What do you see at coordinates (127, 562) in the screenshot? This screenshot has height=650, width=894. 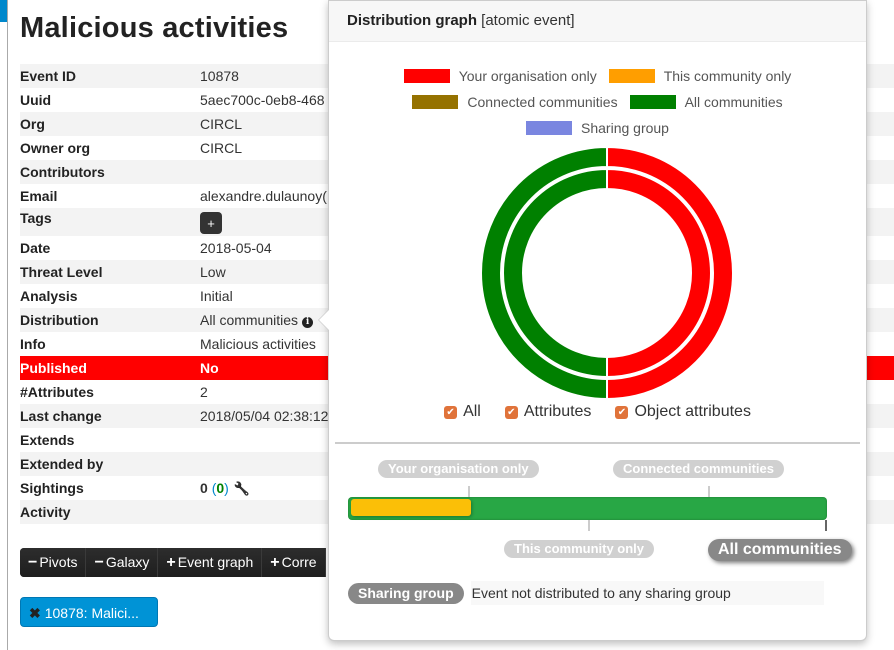 I see `toolbar-button-label: Galaxy` at bounding box center [127, 562].